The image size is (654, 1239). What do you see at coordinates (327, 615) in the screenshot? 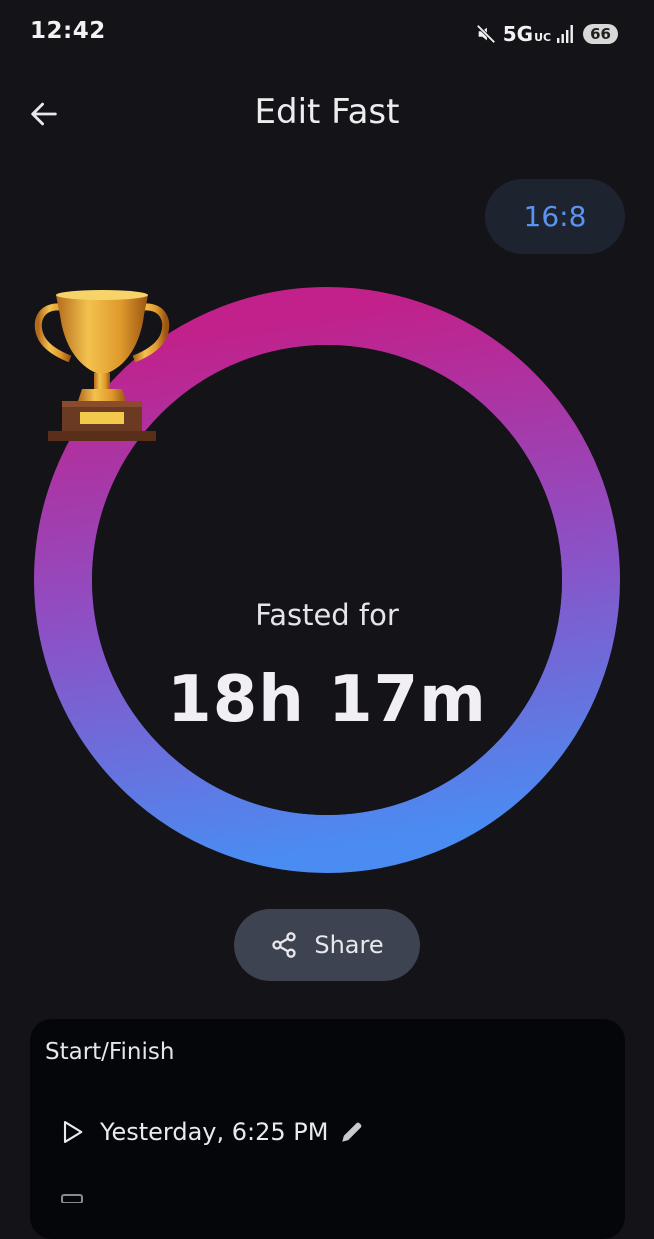
I see `fasted-label: Fasted for` at bounding box center [327, 615].